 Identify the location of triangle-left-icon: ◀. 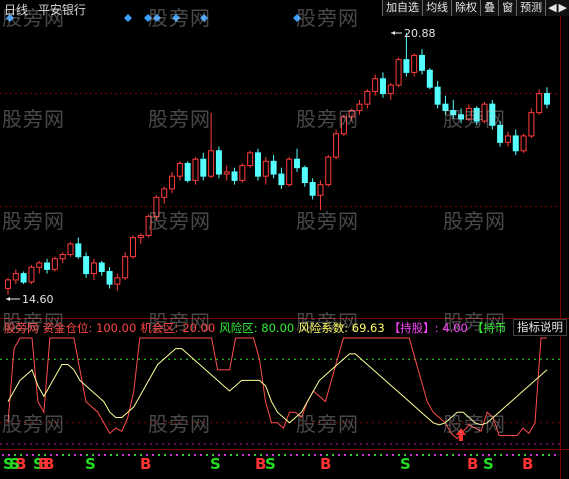
(552, 7).